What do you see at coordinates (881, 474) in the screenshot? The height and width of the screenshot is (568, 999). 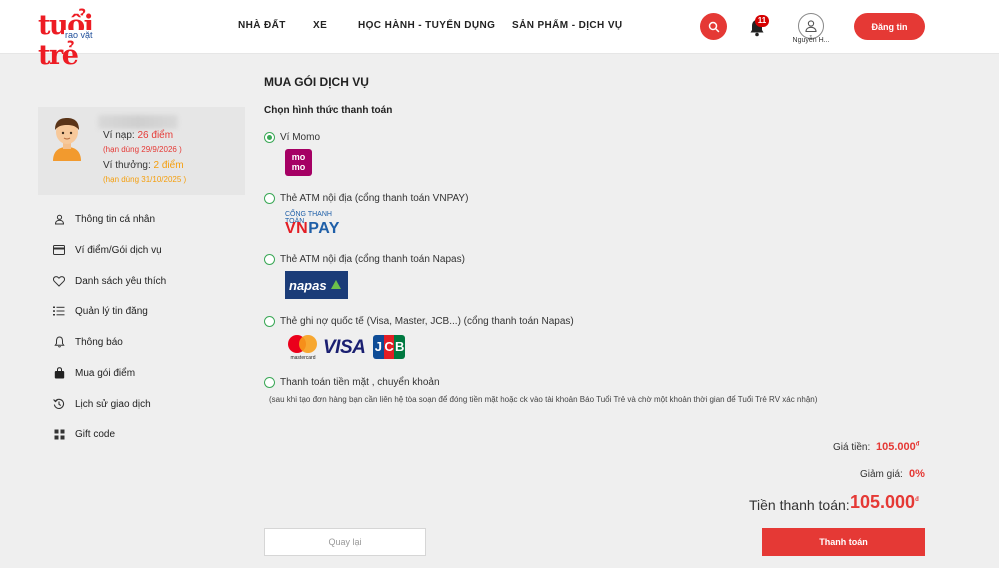 I see `discount-label: Giảm giá:` at bounding box center [881, 474].